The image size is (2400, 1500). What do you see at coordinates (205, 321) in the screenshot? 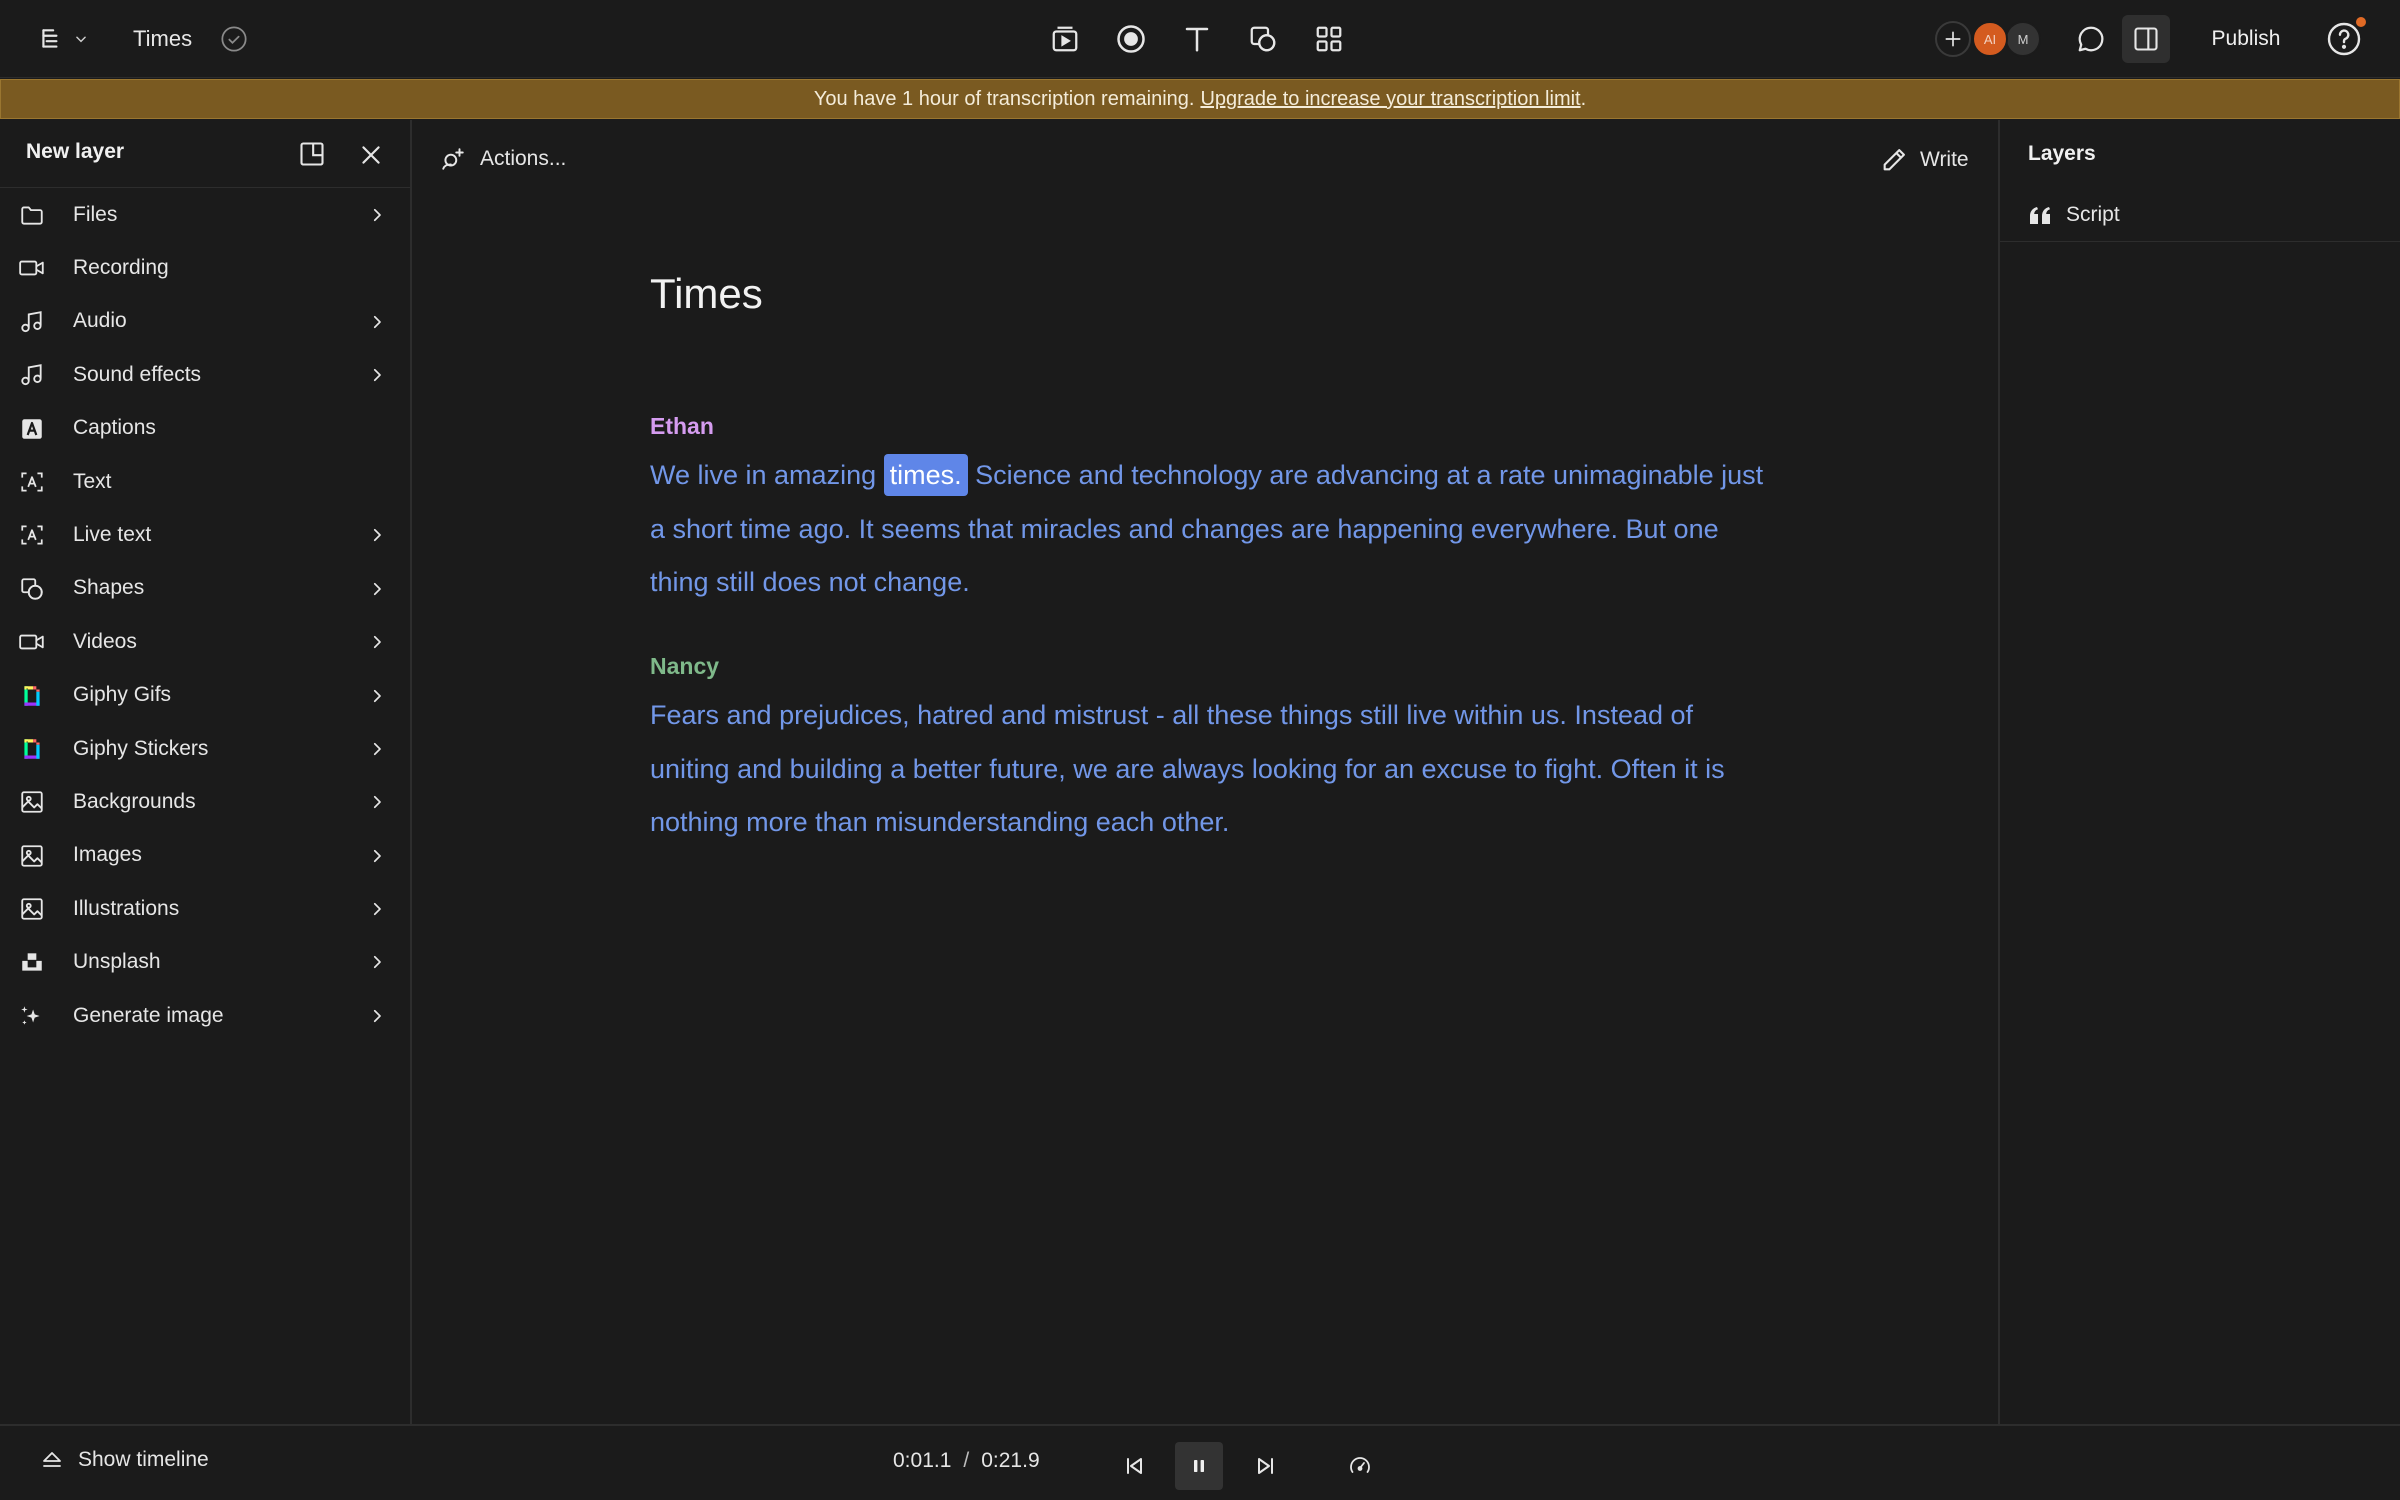
I see `layer-menu-item-audio: Audio` at bounding box center [205, 321].